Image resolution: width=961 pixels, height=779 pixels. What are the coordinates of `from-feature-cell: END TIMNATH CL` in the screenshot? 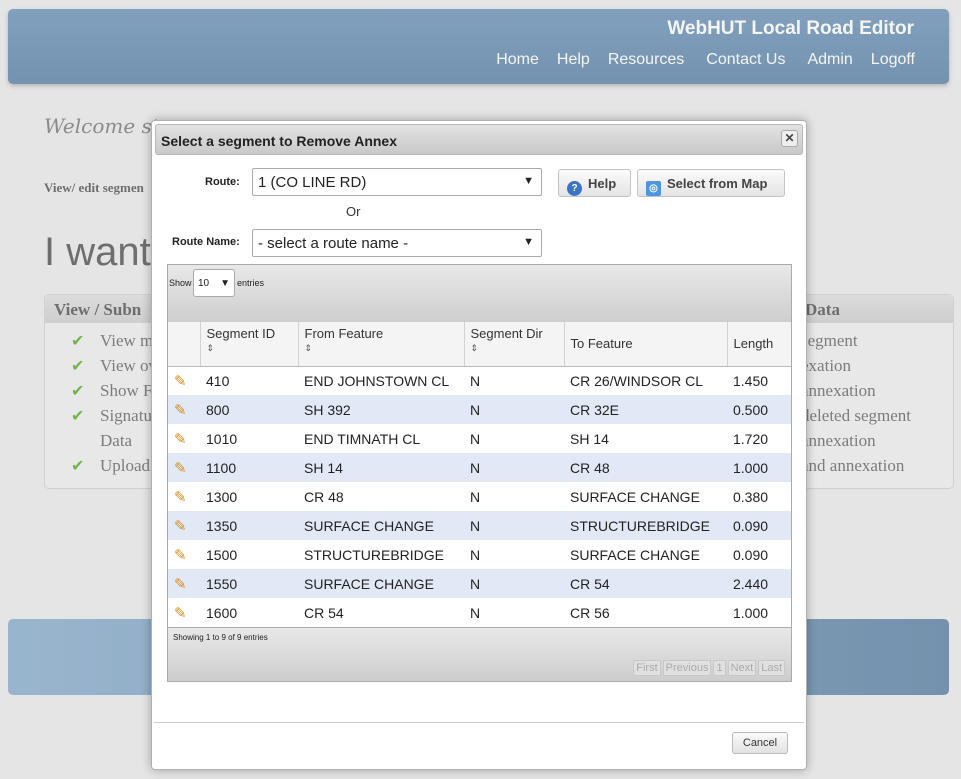 It's located at (381, 438).